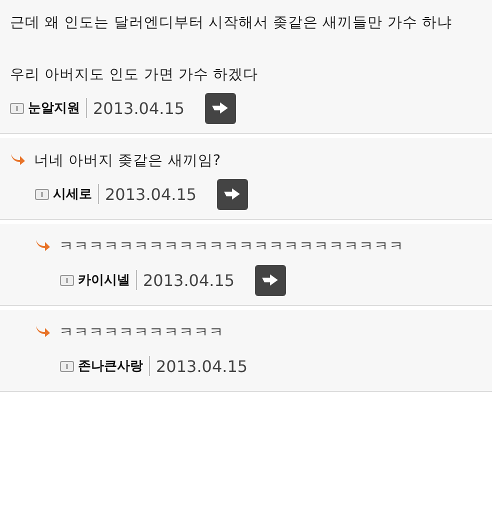 The width and height of the screenshot is (500, 509). What do you see at coordinates (72, 194) in the screenshot?
I see `author-name: 시세로` at bounding box center [72, 194].